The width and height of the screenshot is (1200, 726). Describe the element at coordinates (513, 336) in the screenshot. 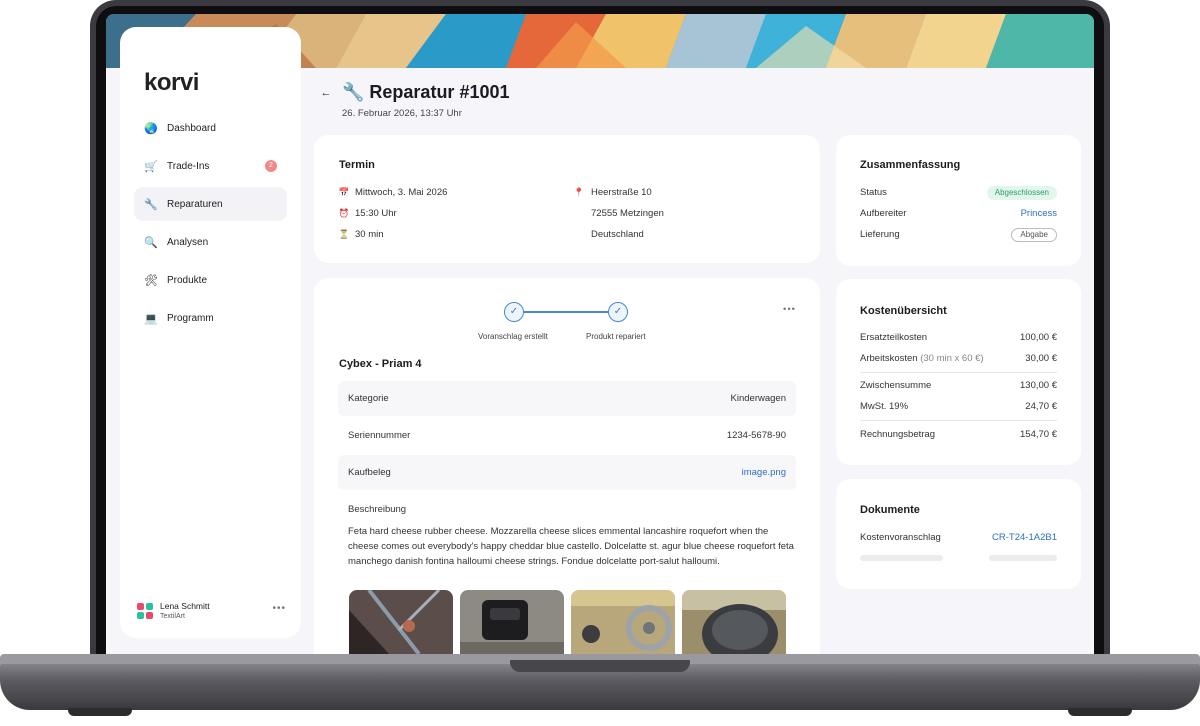

I see `step-label: Voranschlag erstellt` at that location.